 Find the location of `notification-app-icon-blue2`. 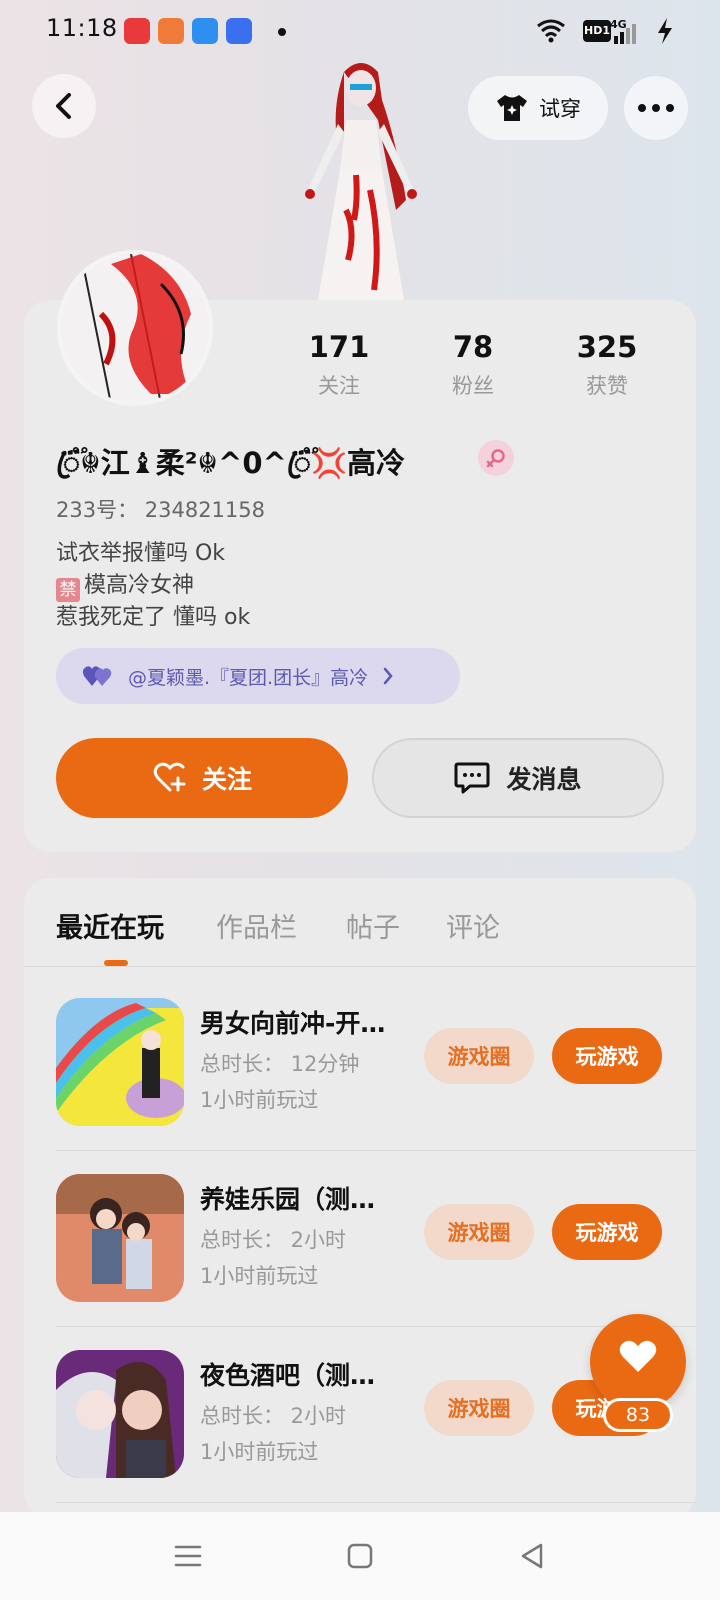

notification-app-icon-blue2 is located at coordinates (239, 31).